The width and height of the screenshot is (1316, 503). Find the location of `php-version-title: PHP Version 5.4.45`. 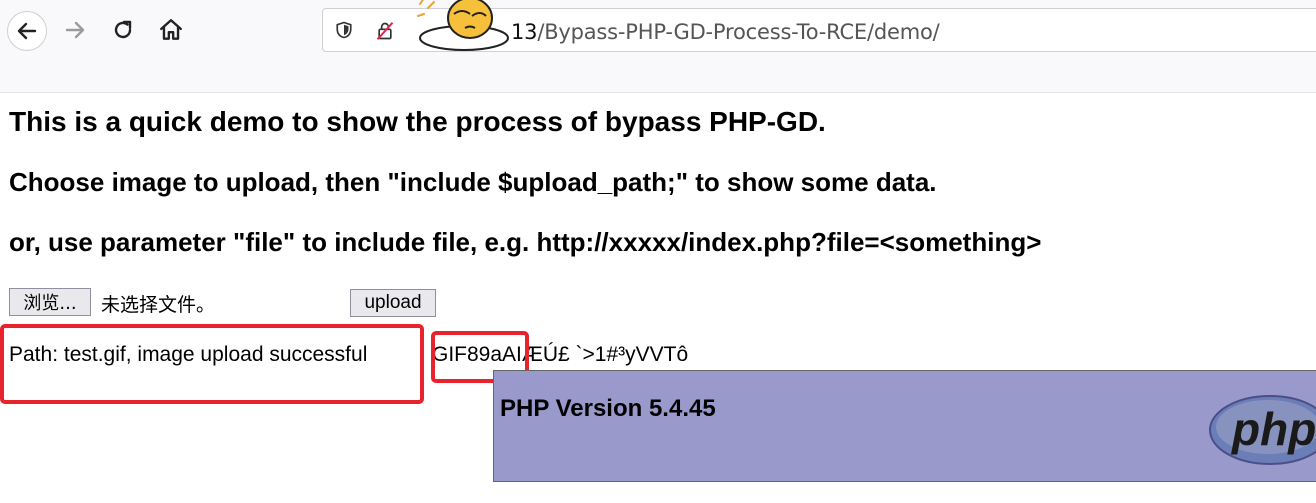

php-version-title: PHP Version 5.4.45 is located at coordinates (608, 408).